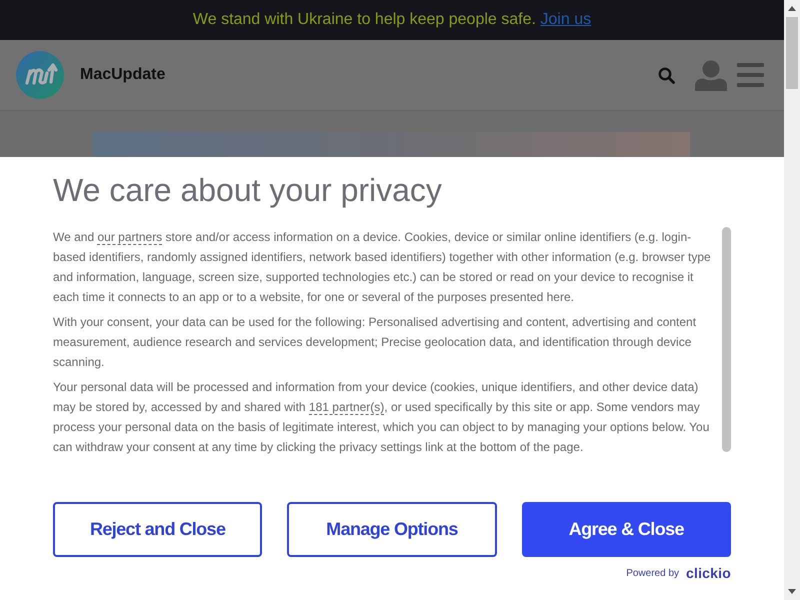  I want to click on scrollbar-thumb, so click(726, 339).